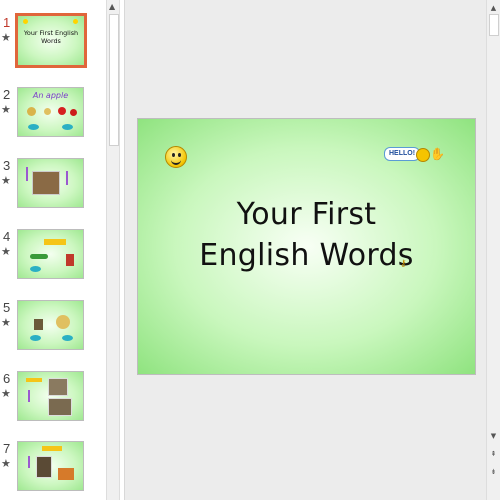 The image size is (500, 501). Describe the element at coordinates (50, 95) in the screenshot. I see `thumbnail-title: An apple` at that location.